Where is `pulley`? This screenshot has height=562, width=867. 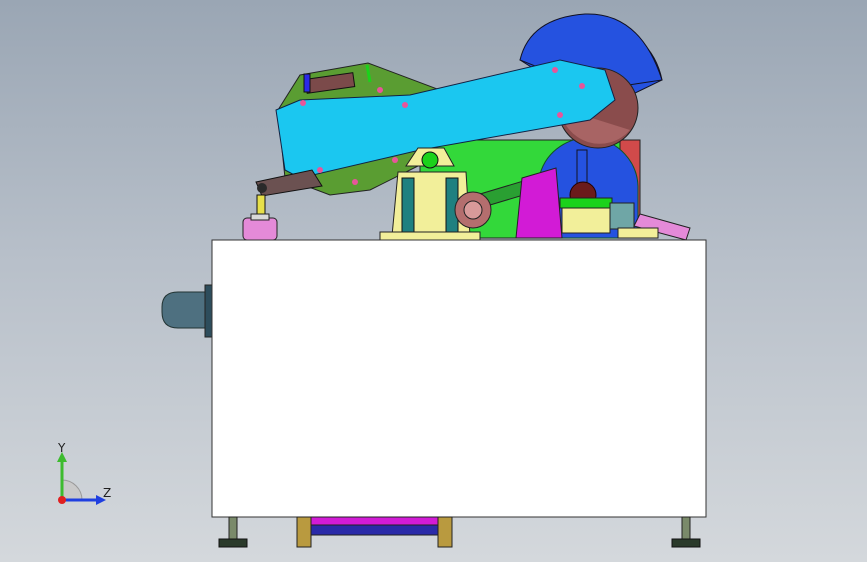 pulley is located at coordinates (473, 210).